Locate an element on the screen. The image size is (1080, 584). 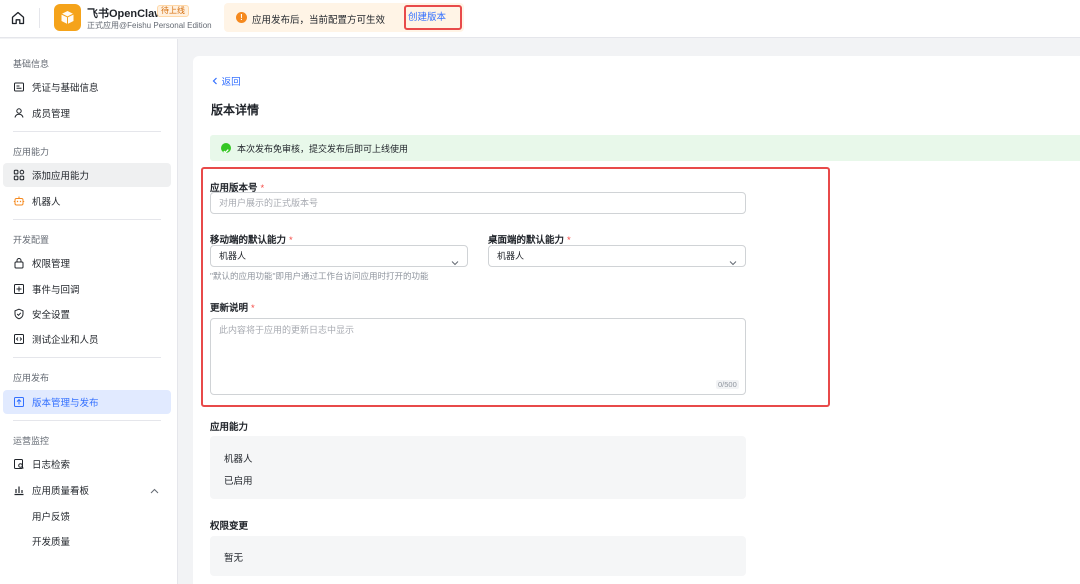
sidebar-item-label: 日志检索 is located at coordinates (51, 465).